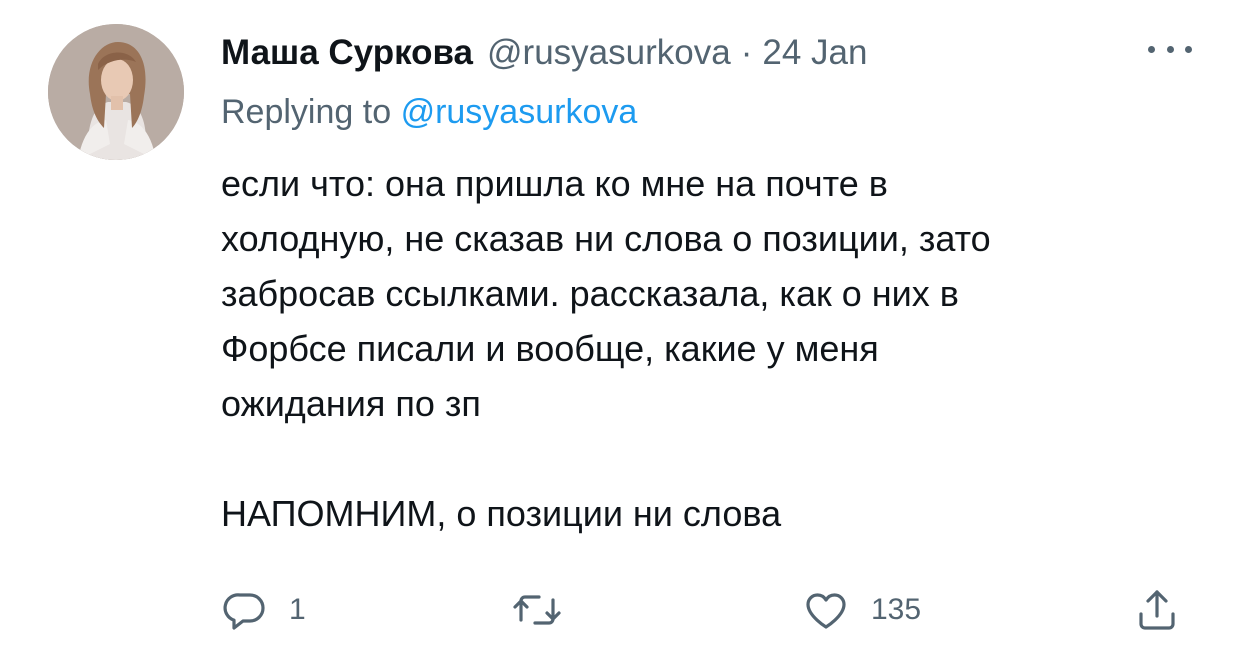 The width and height of the screenshot is (1242, 649). I want to click on like-count: 135, so click(896, 609).